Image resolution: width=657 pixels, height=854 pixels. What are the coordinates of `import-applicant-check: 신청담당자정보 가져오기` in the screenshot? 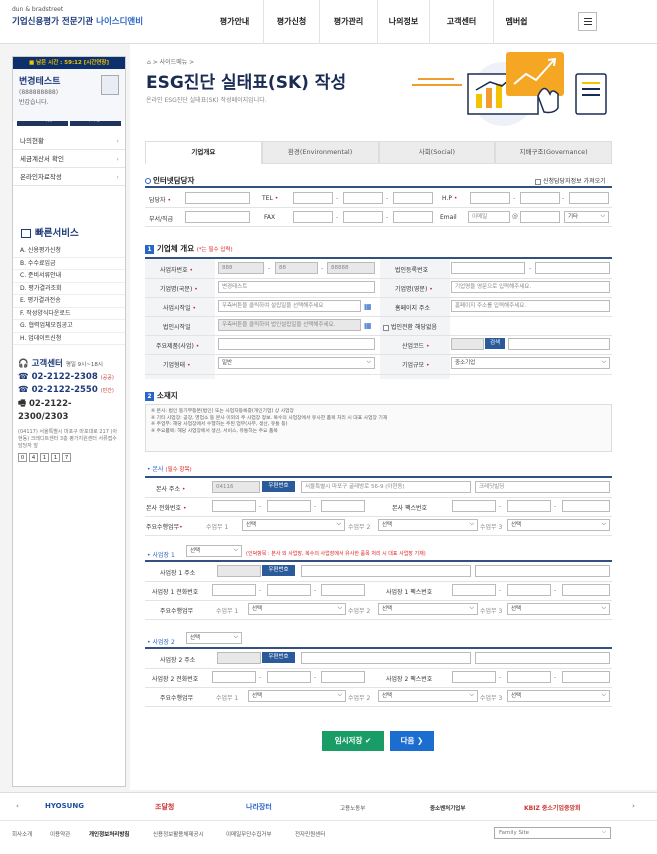 It's located at (570, 180).